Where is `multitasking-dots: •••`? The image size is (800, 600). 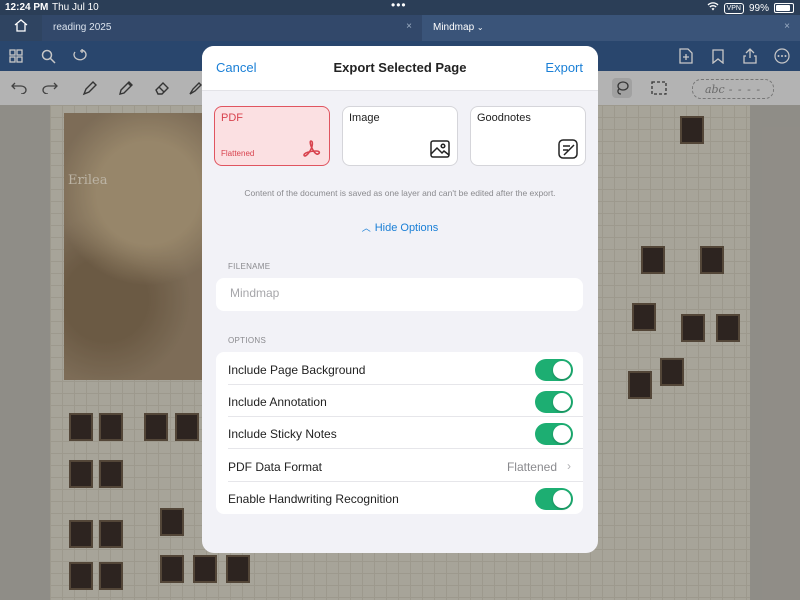 multitasking-dots: ••• is located at coordinates (399, 6).